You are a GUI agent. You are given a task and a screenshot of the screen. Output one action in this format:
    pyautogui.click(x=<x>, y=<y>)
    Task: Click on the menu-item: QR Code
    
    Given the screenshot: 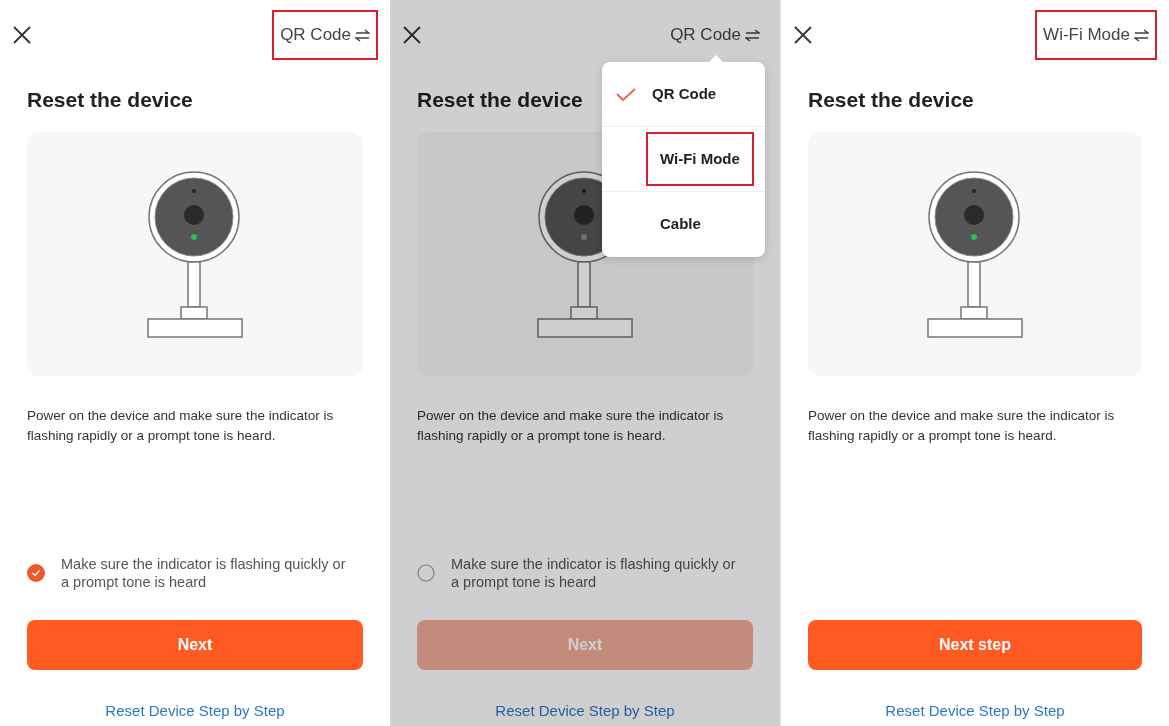 What is the action you would take?
    pyautogui.click(x=683, y=94)
    